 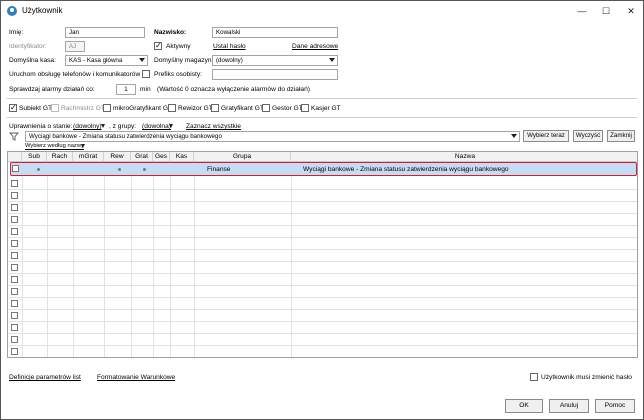 I want to click on close-button: ✕, so click(x=631, y=11).